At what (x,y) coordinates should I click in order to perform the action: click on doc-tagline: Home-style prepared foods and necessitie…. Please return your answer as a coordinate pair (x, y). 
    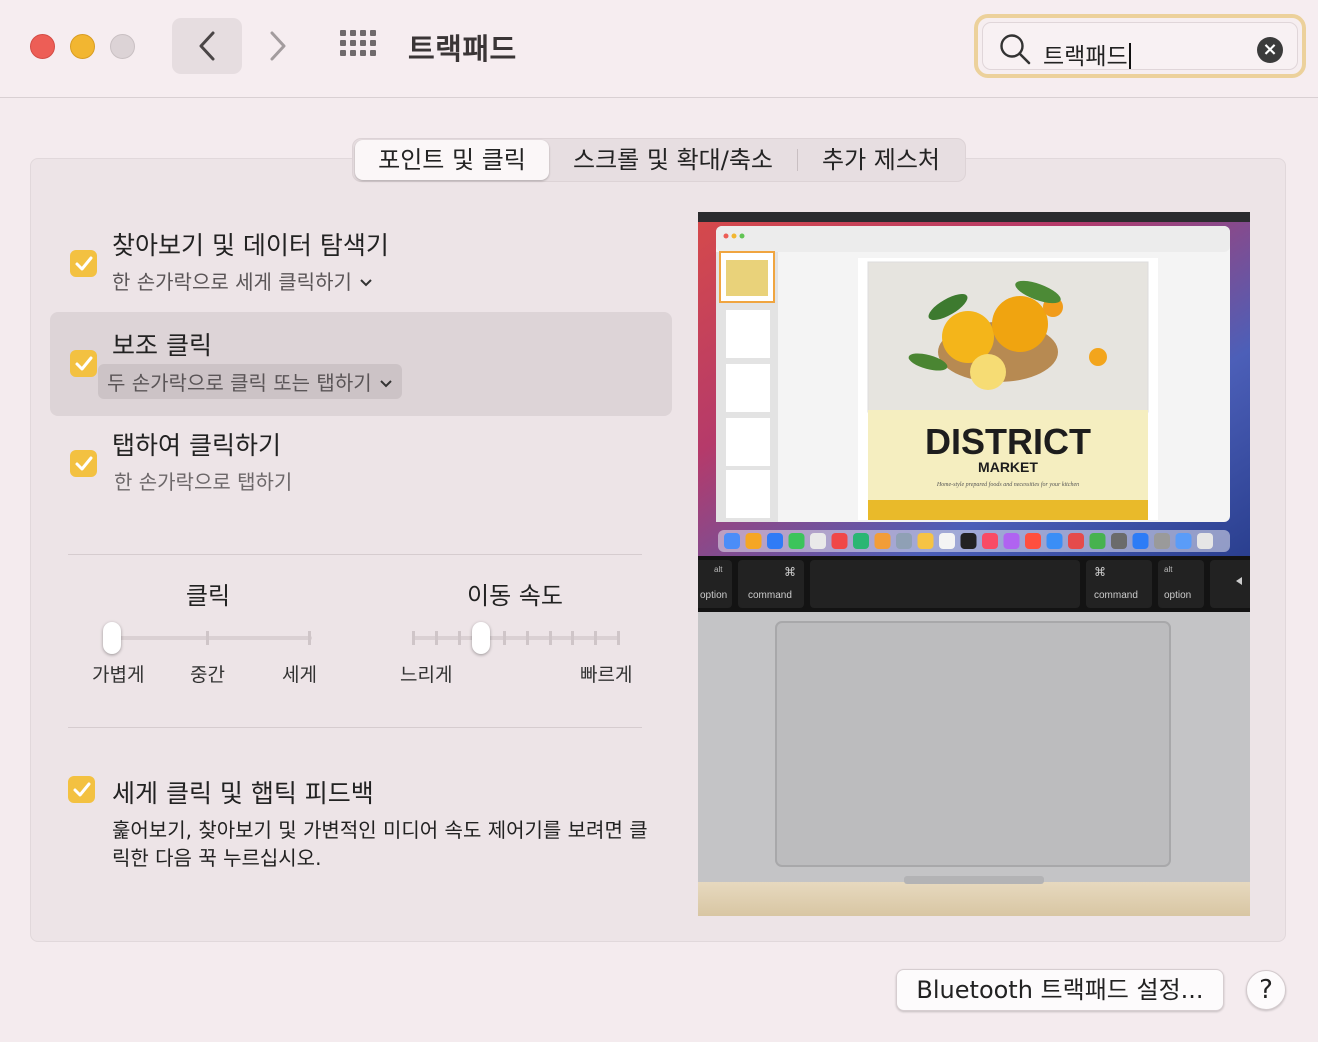
    Looking at the image, I should click on (1007, 484).